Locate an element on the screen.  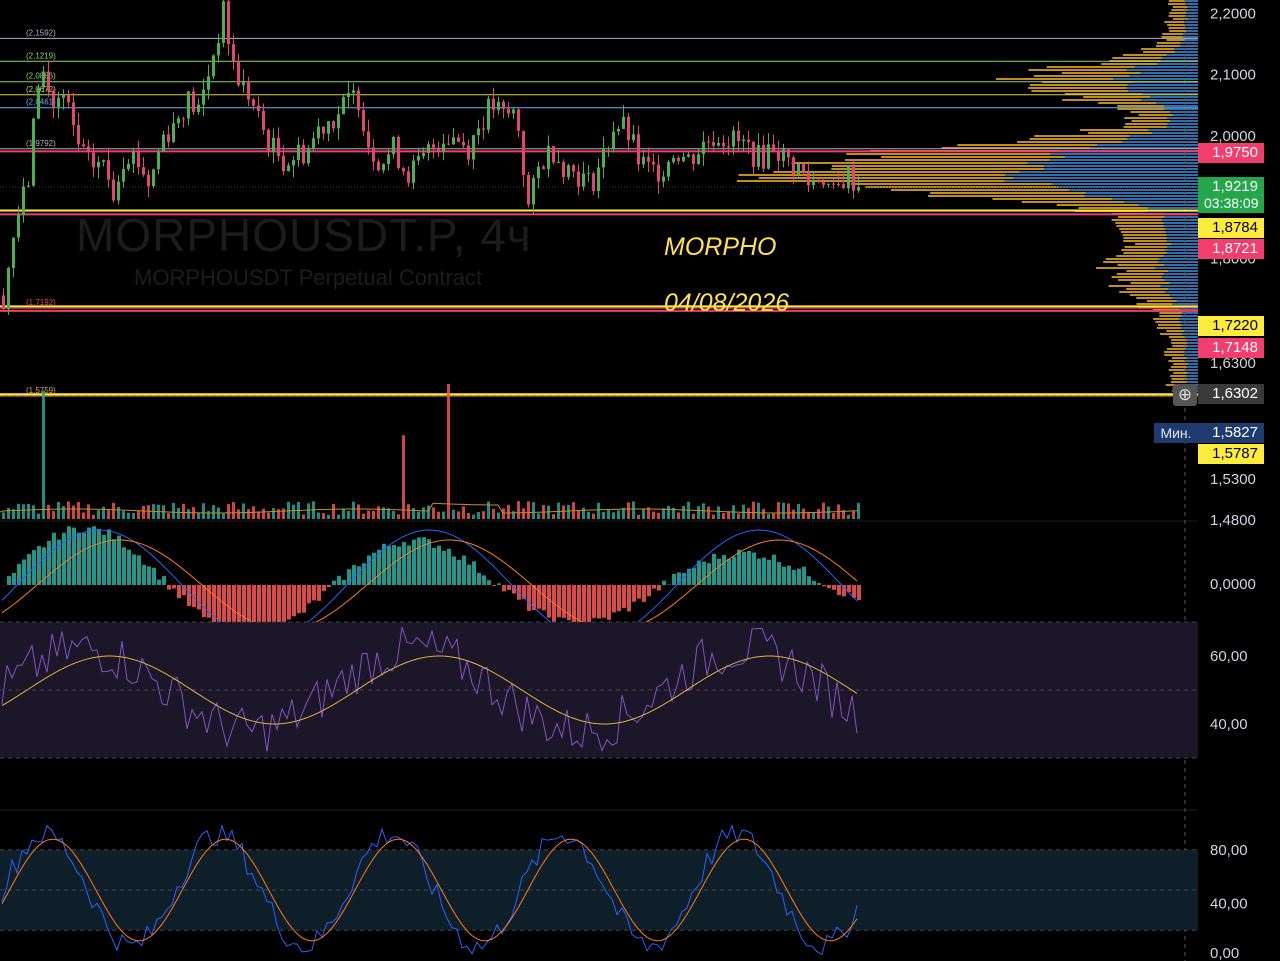
add-alert-icon: ⊕ is located at coordinates (1185, 395).